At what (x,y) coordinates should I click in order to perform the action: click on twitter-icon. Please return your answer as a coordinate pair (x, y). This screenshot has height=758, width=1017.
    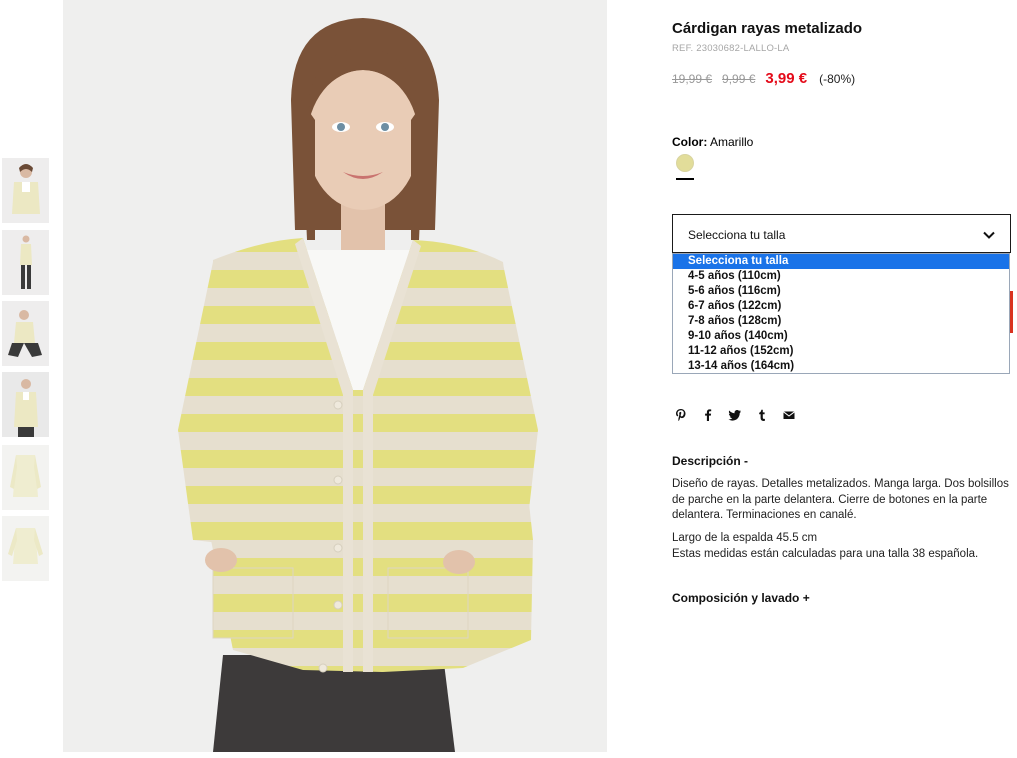
    Looking at the image, I should click on (741, 415).